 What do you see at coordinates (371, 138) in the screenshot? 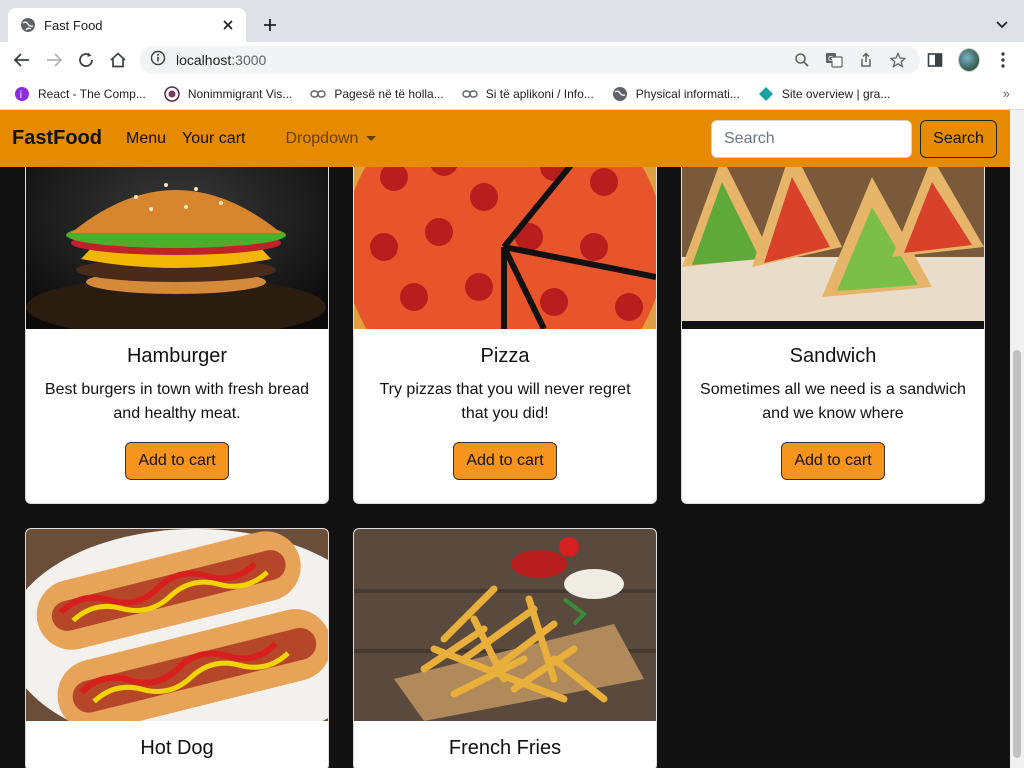
I see `caret-down-icon` at bounding box center [371, 138].